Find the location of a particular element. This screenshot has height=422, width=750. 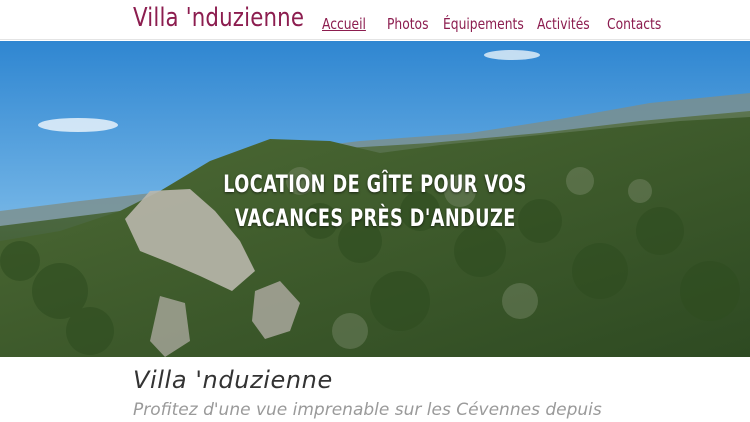

intro-title: Villa 'nduzienne is located at coordinates (233, 380).